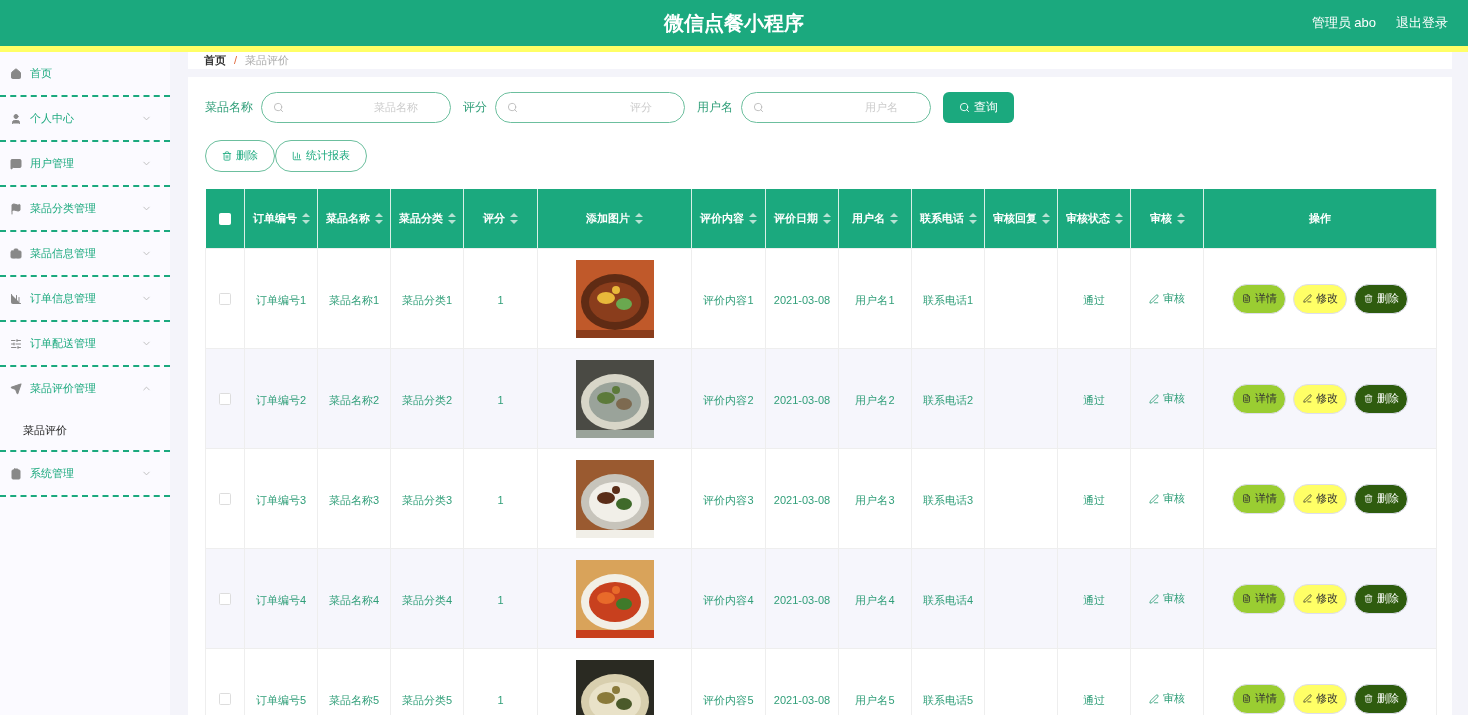 The width and height of the screenshot is (1468, 715). What do you see at coordinates (16, 473) in the screenshot?
I see `clipboard-icon` at bounding box center [16, 473].